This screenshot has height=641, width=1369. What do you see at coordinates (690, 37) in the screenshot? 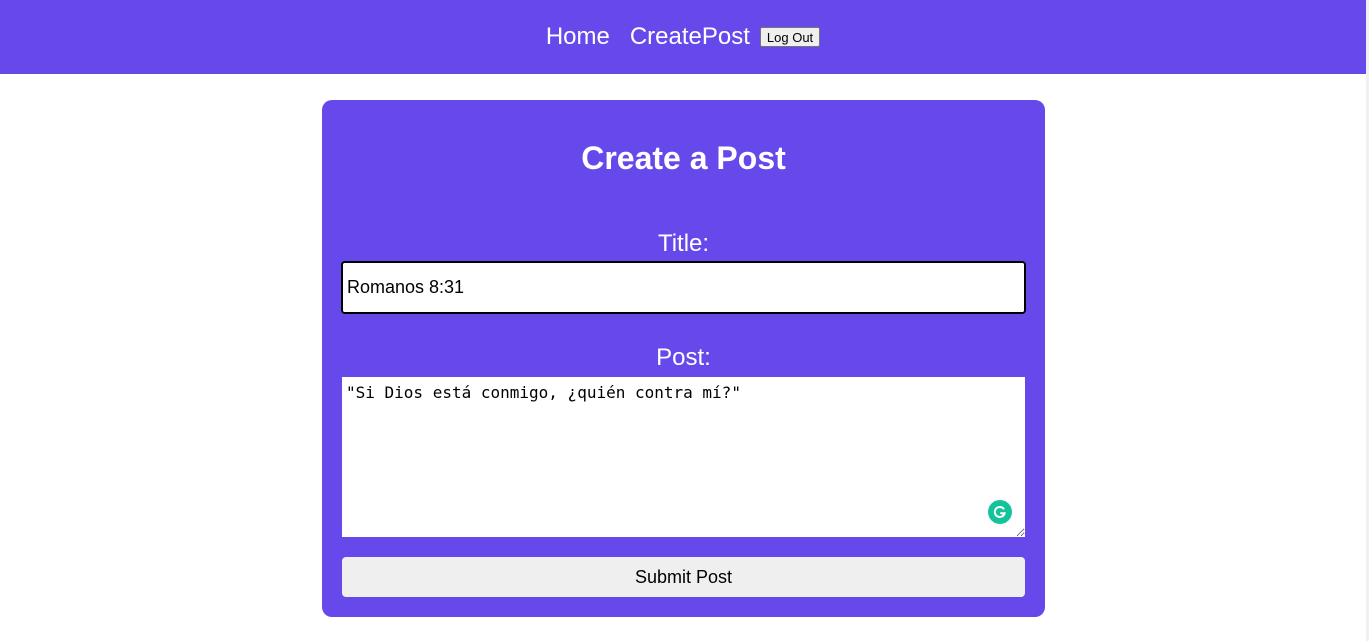
I see `nav-create-post-link: CreatePost` at bounding box center [690, 37].